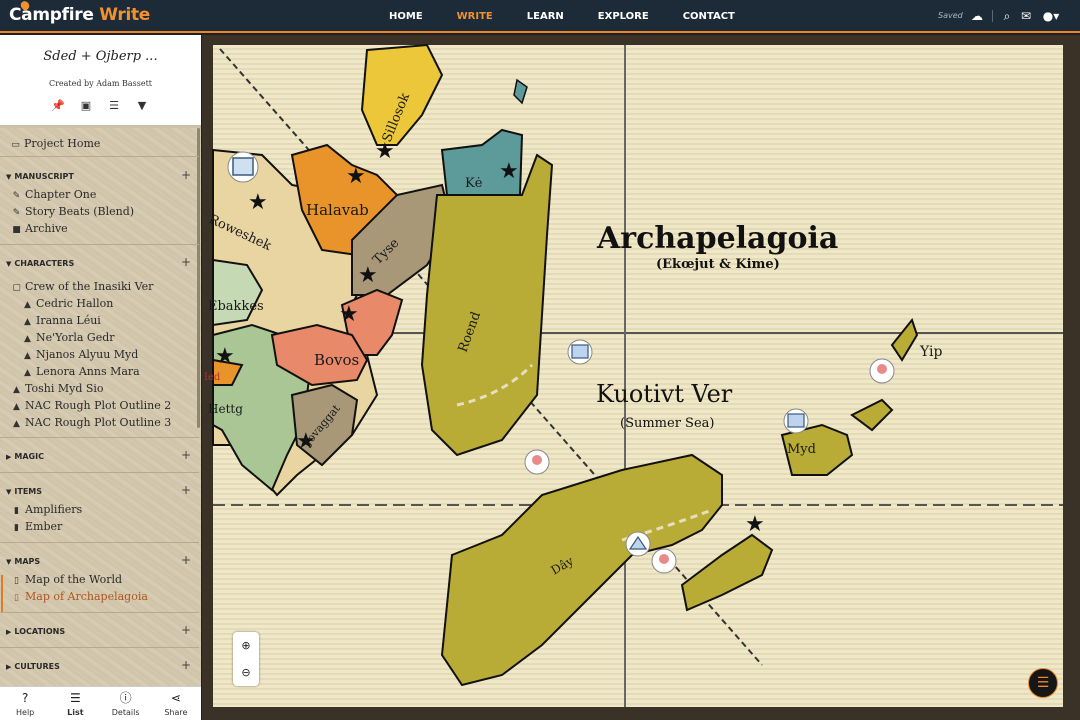 The image size is (1080, 720). Describe the element at coordinates (142, 105) in the screenshot. I see `filter-icon: ▼` at that location.